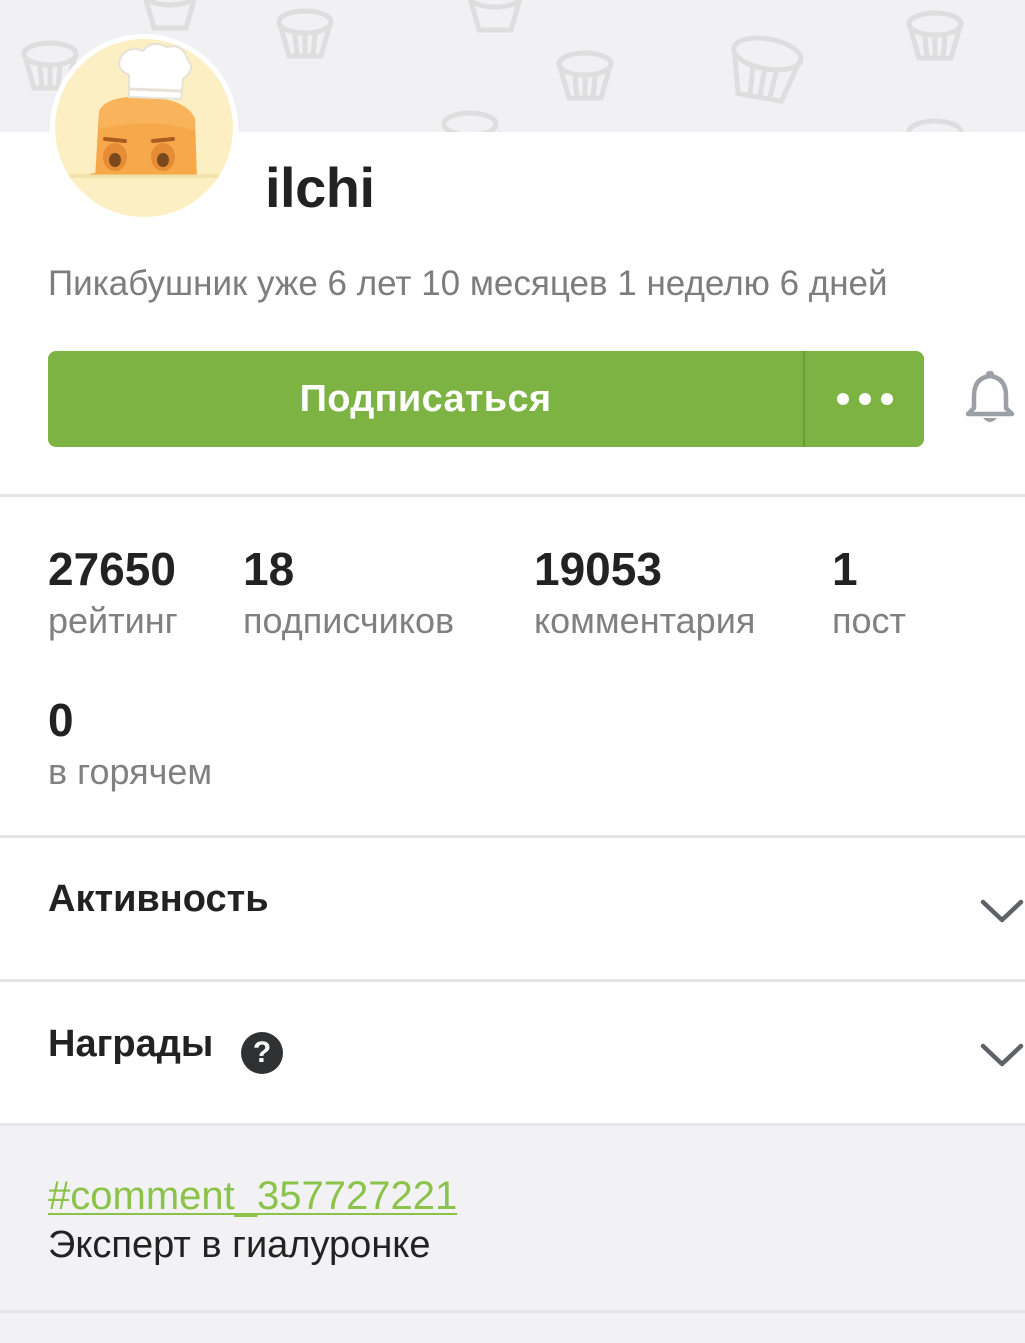  What do you see at coordinates (845, 569) in the screenshot?
I see `stat-value: 1` at bounding box center [845, 569].